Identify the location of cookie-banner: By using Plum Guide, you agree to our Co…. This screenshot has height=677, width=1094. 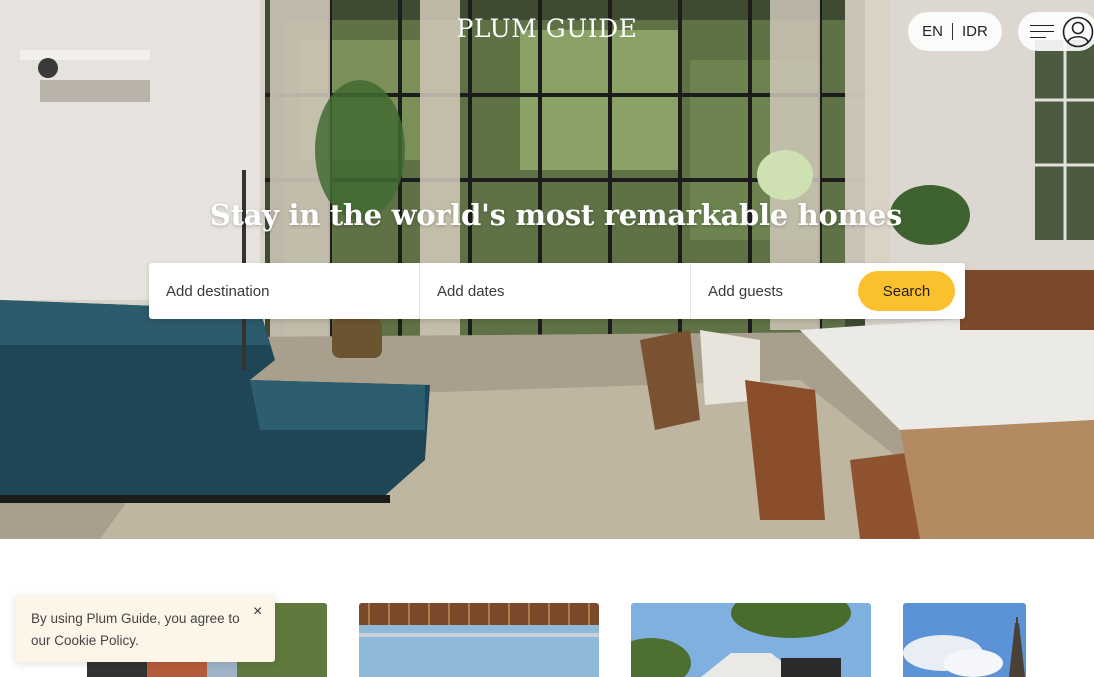
(145, 628).